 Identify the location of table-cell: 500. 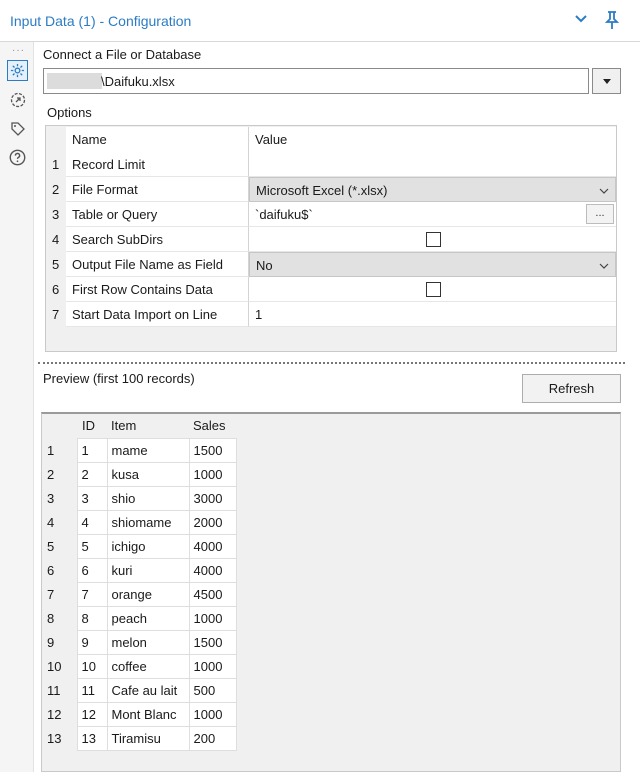
(212, 690).